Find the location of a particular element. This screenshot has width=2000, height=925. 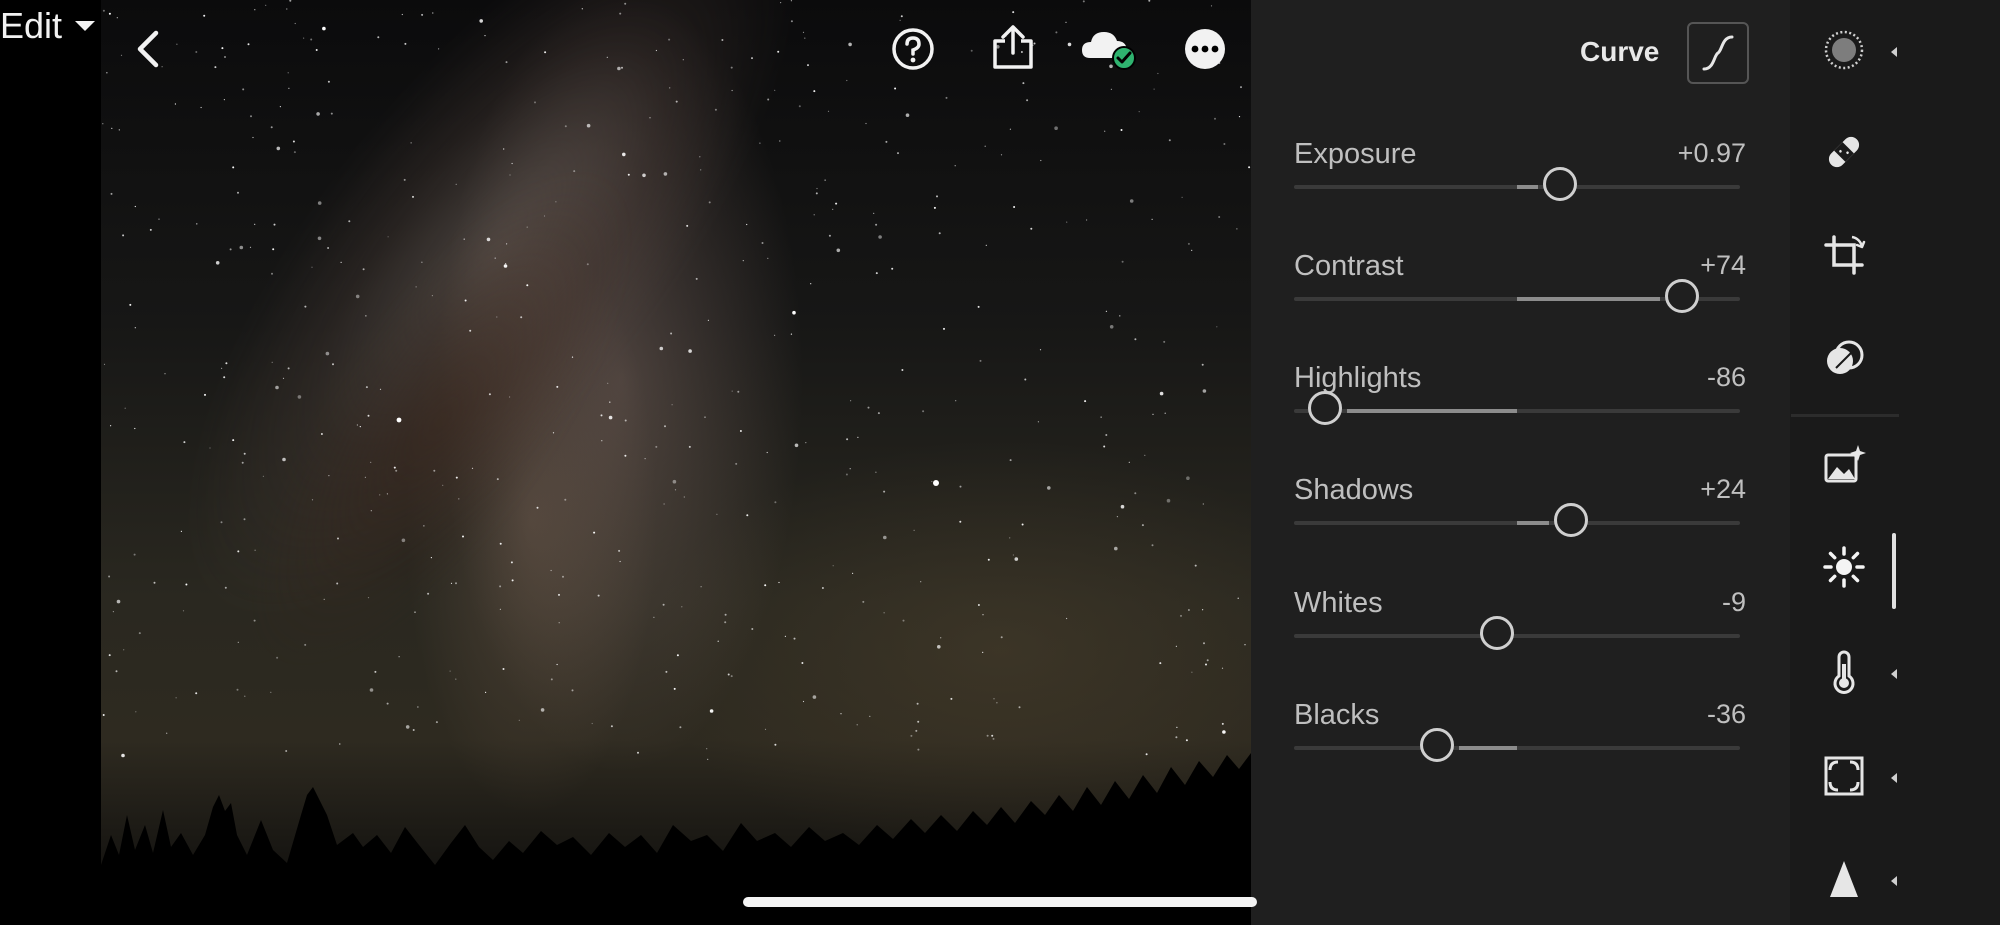

more-options-button is located at coordinates (1205, 49).